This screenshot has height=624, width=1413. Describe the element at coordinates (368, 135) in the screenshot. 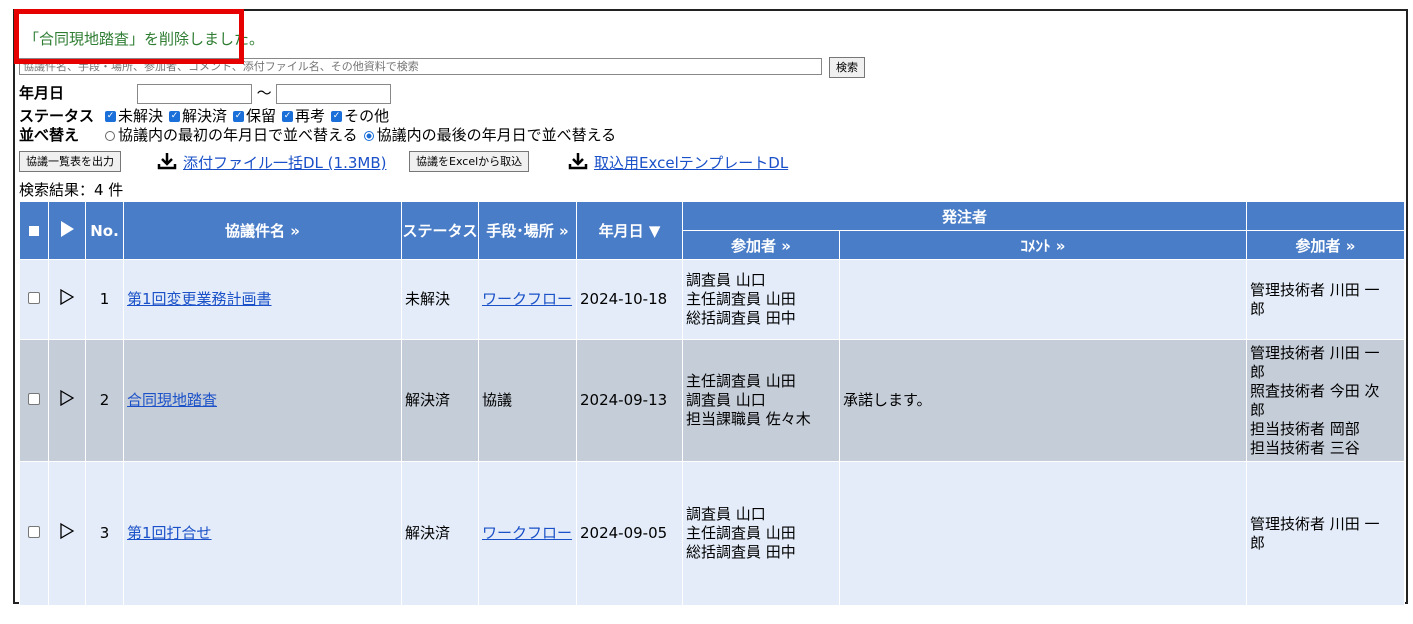

I see `radio-sort-last` at that location.